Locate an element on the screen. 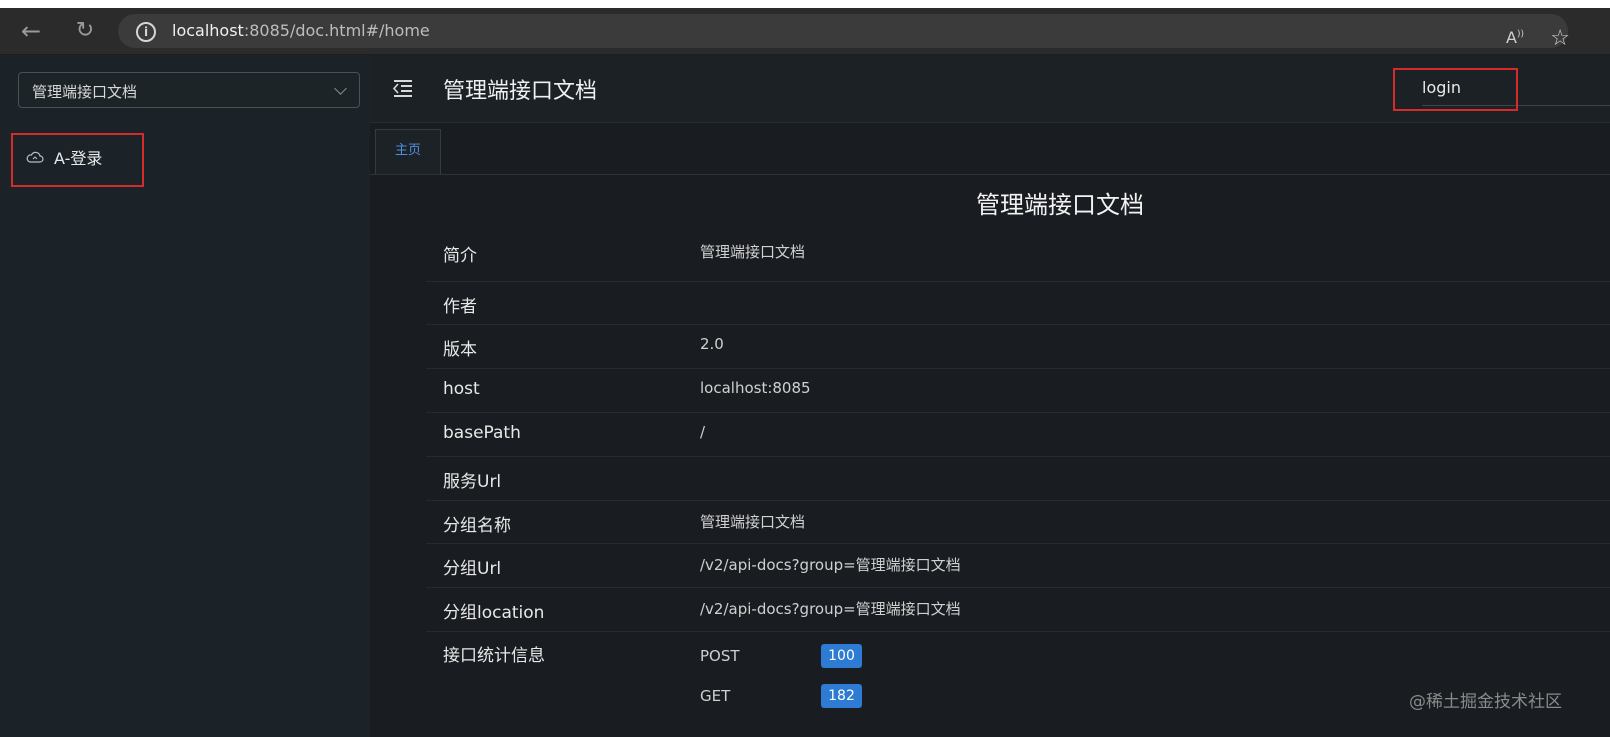 The width and height of the screenshot is (1610, 737). read-aloud-icon: A)) is located at coordinates (1515, 37).